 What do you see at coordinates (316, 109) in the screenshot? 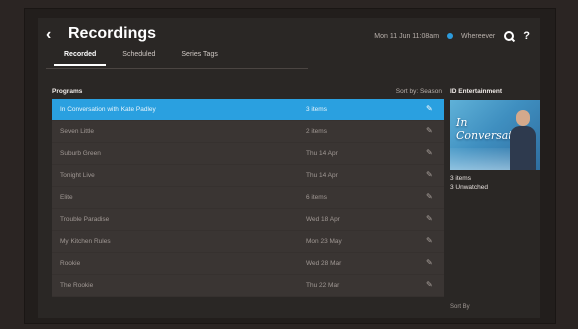
I see `program-date: 3 items` at bounding box center [316, 109].